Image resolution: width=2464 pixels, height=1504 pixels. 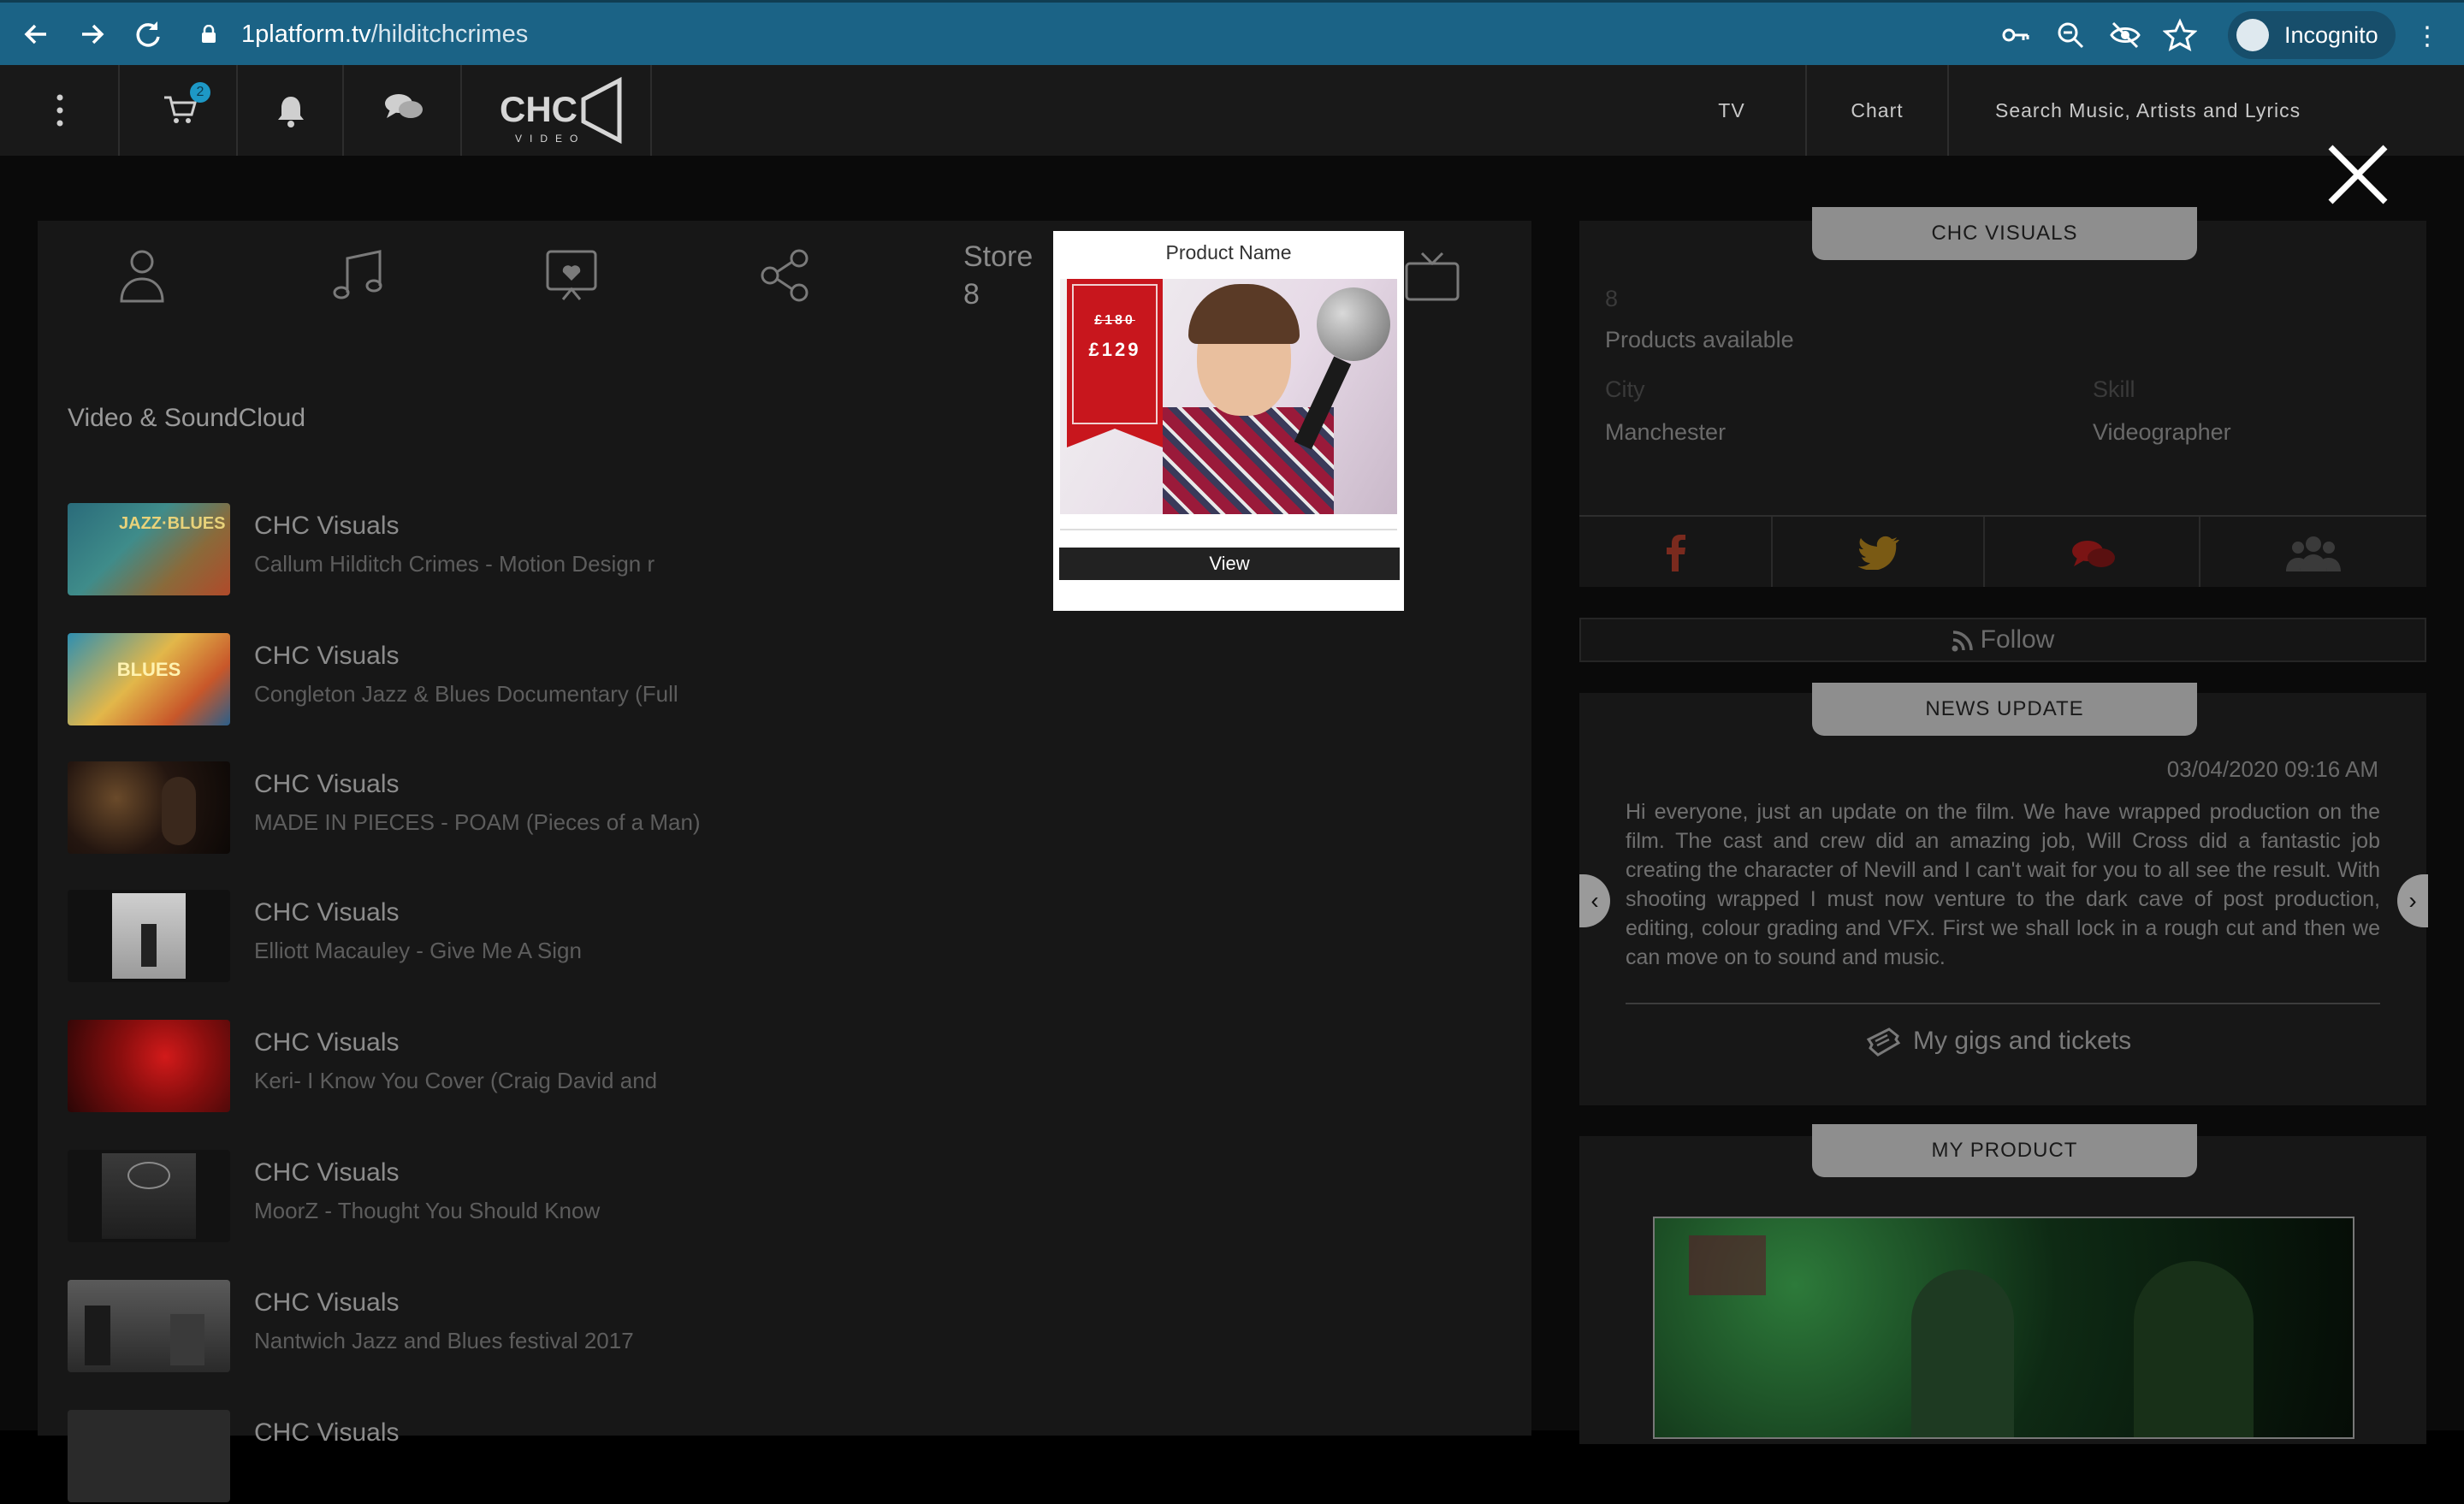 What do you see at coordinates (200, 93) in the screenshot?
I see `cart-count-badge: 2` at bounding box center [200, 93].